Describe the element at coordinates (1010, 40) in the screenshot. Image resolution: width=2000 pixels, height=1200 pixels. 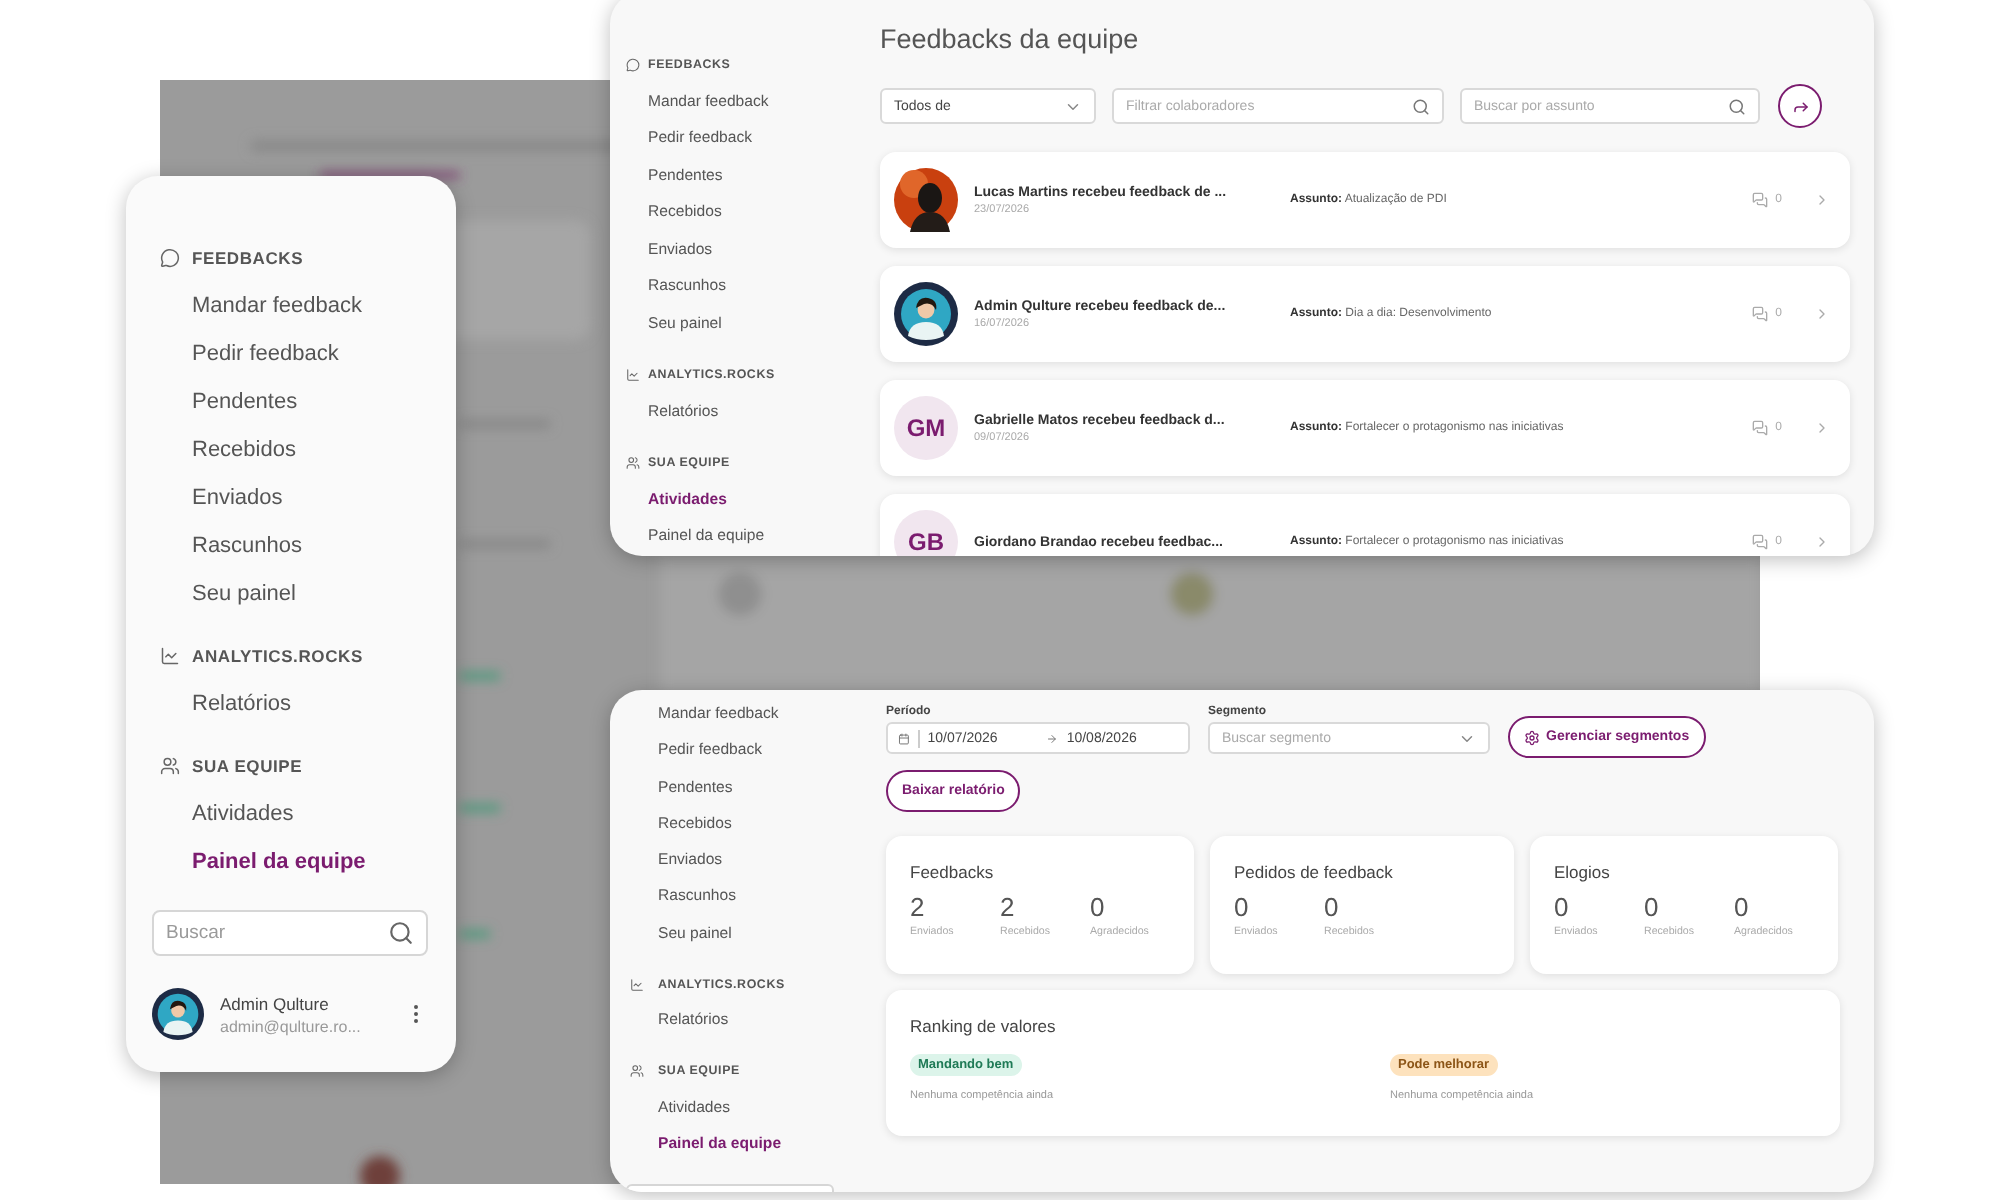
I see `page-title: Feedbacks da equipe` at that location.